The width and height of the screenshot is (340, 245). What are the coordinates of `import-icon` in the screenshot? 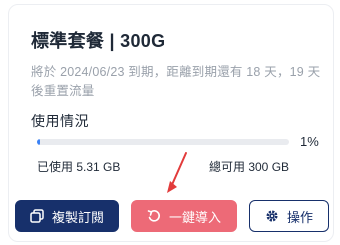 It's located at (154, 216).